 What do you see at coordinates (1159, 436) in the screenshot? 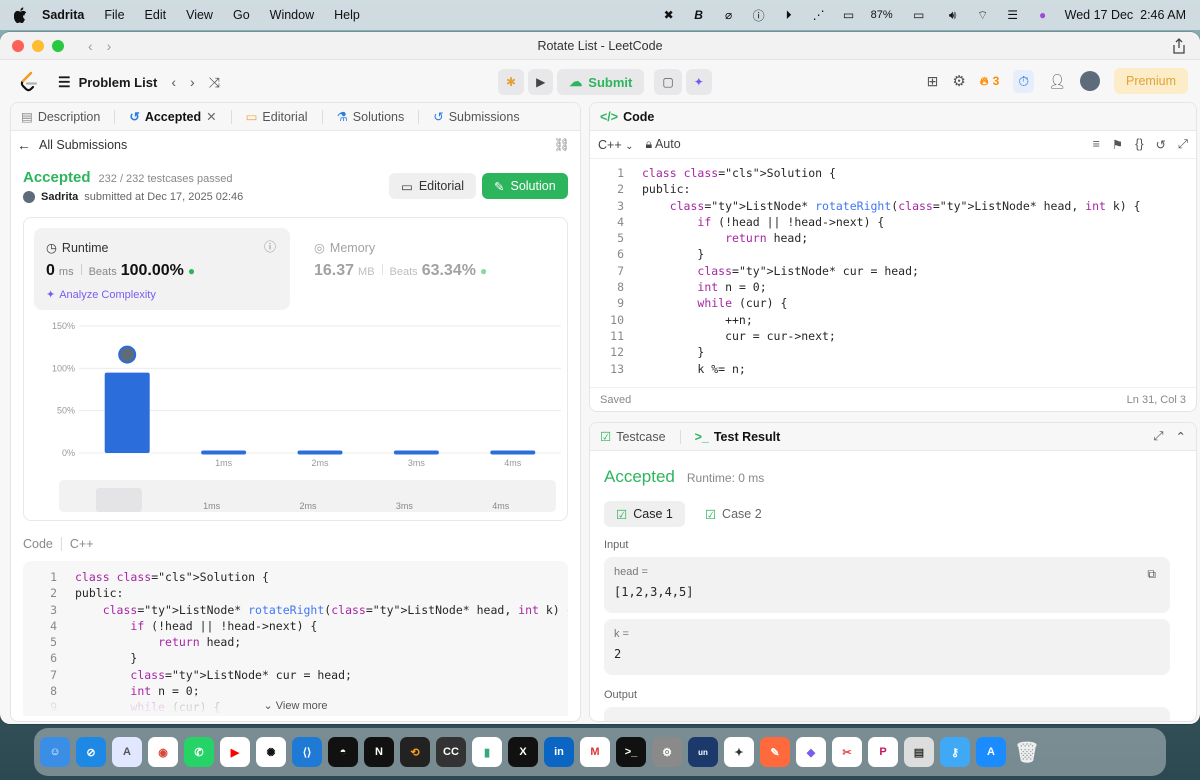
I see `expand-icon: ⤢` at bounding box center [1159, 436].